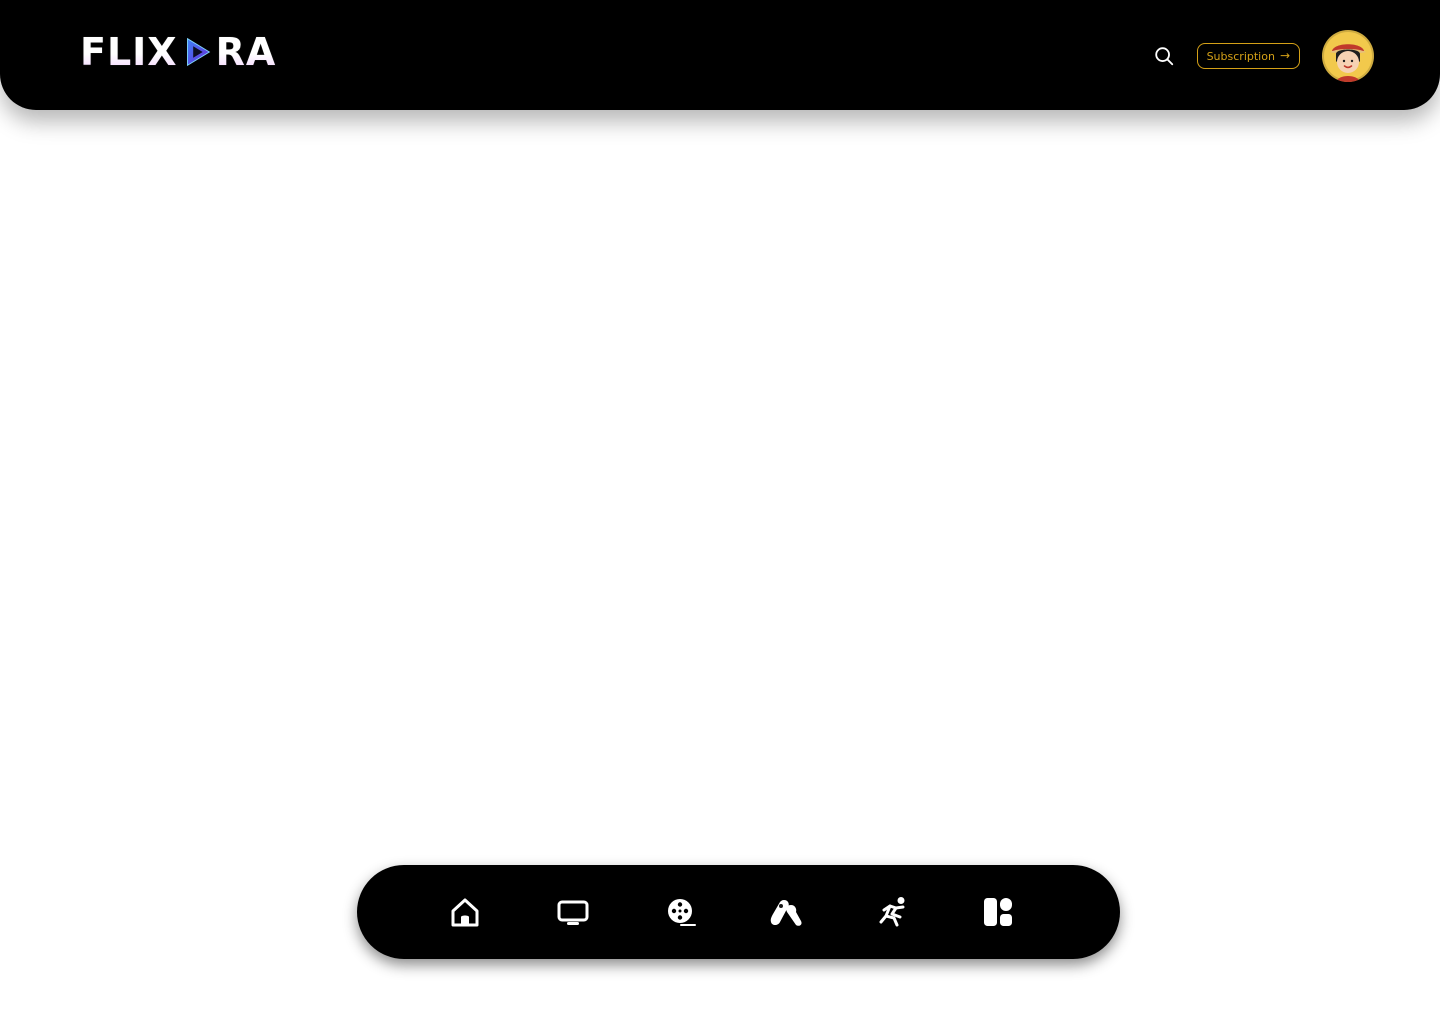 Image resolution: width=1440 pixels, height=1024 pixels. I want to click on subscription-button: Subscription →, so click(1248, 56).